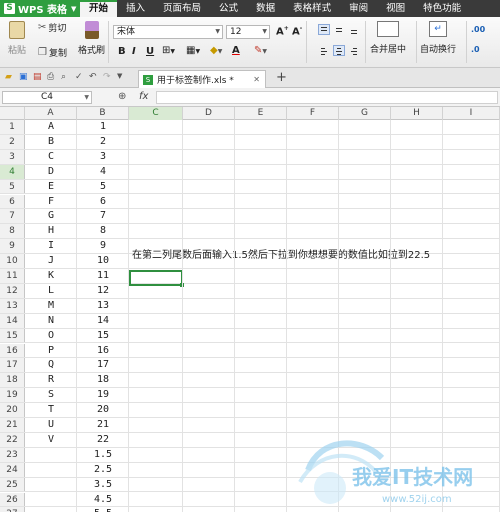  Describe the element at coordinates (103, 365) in the screenshot. I see `cell-b: 17` at that location.